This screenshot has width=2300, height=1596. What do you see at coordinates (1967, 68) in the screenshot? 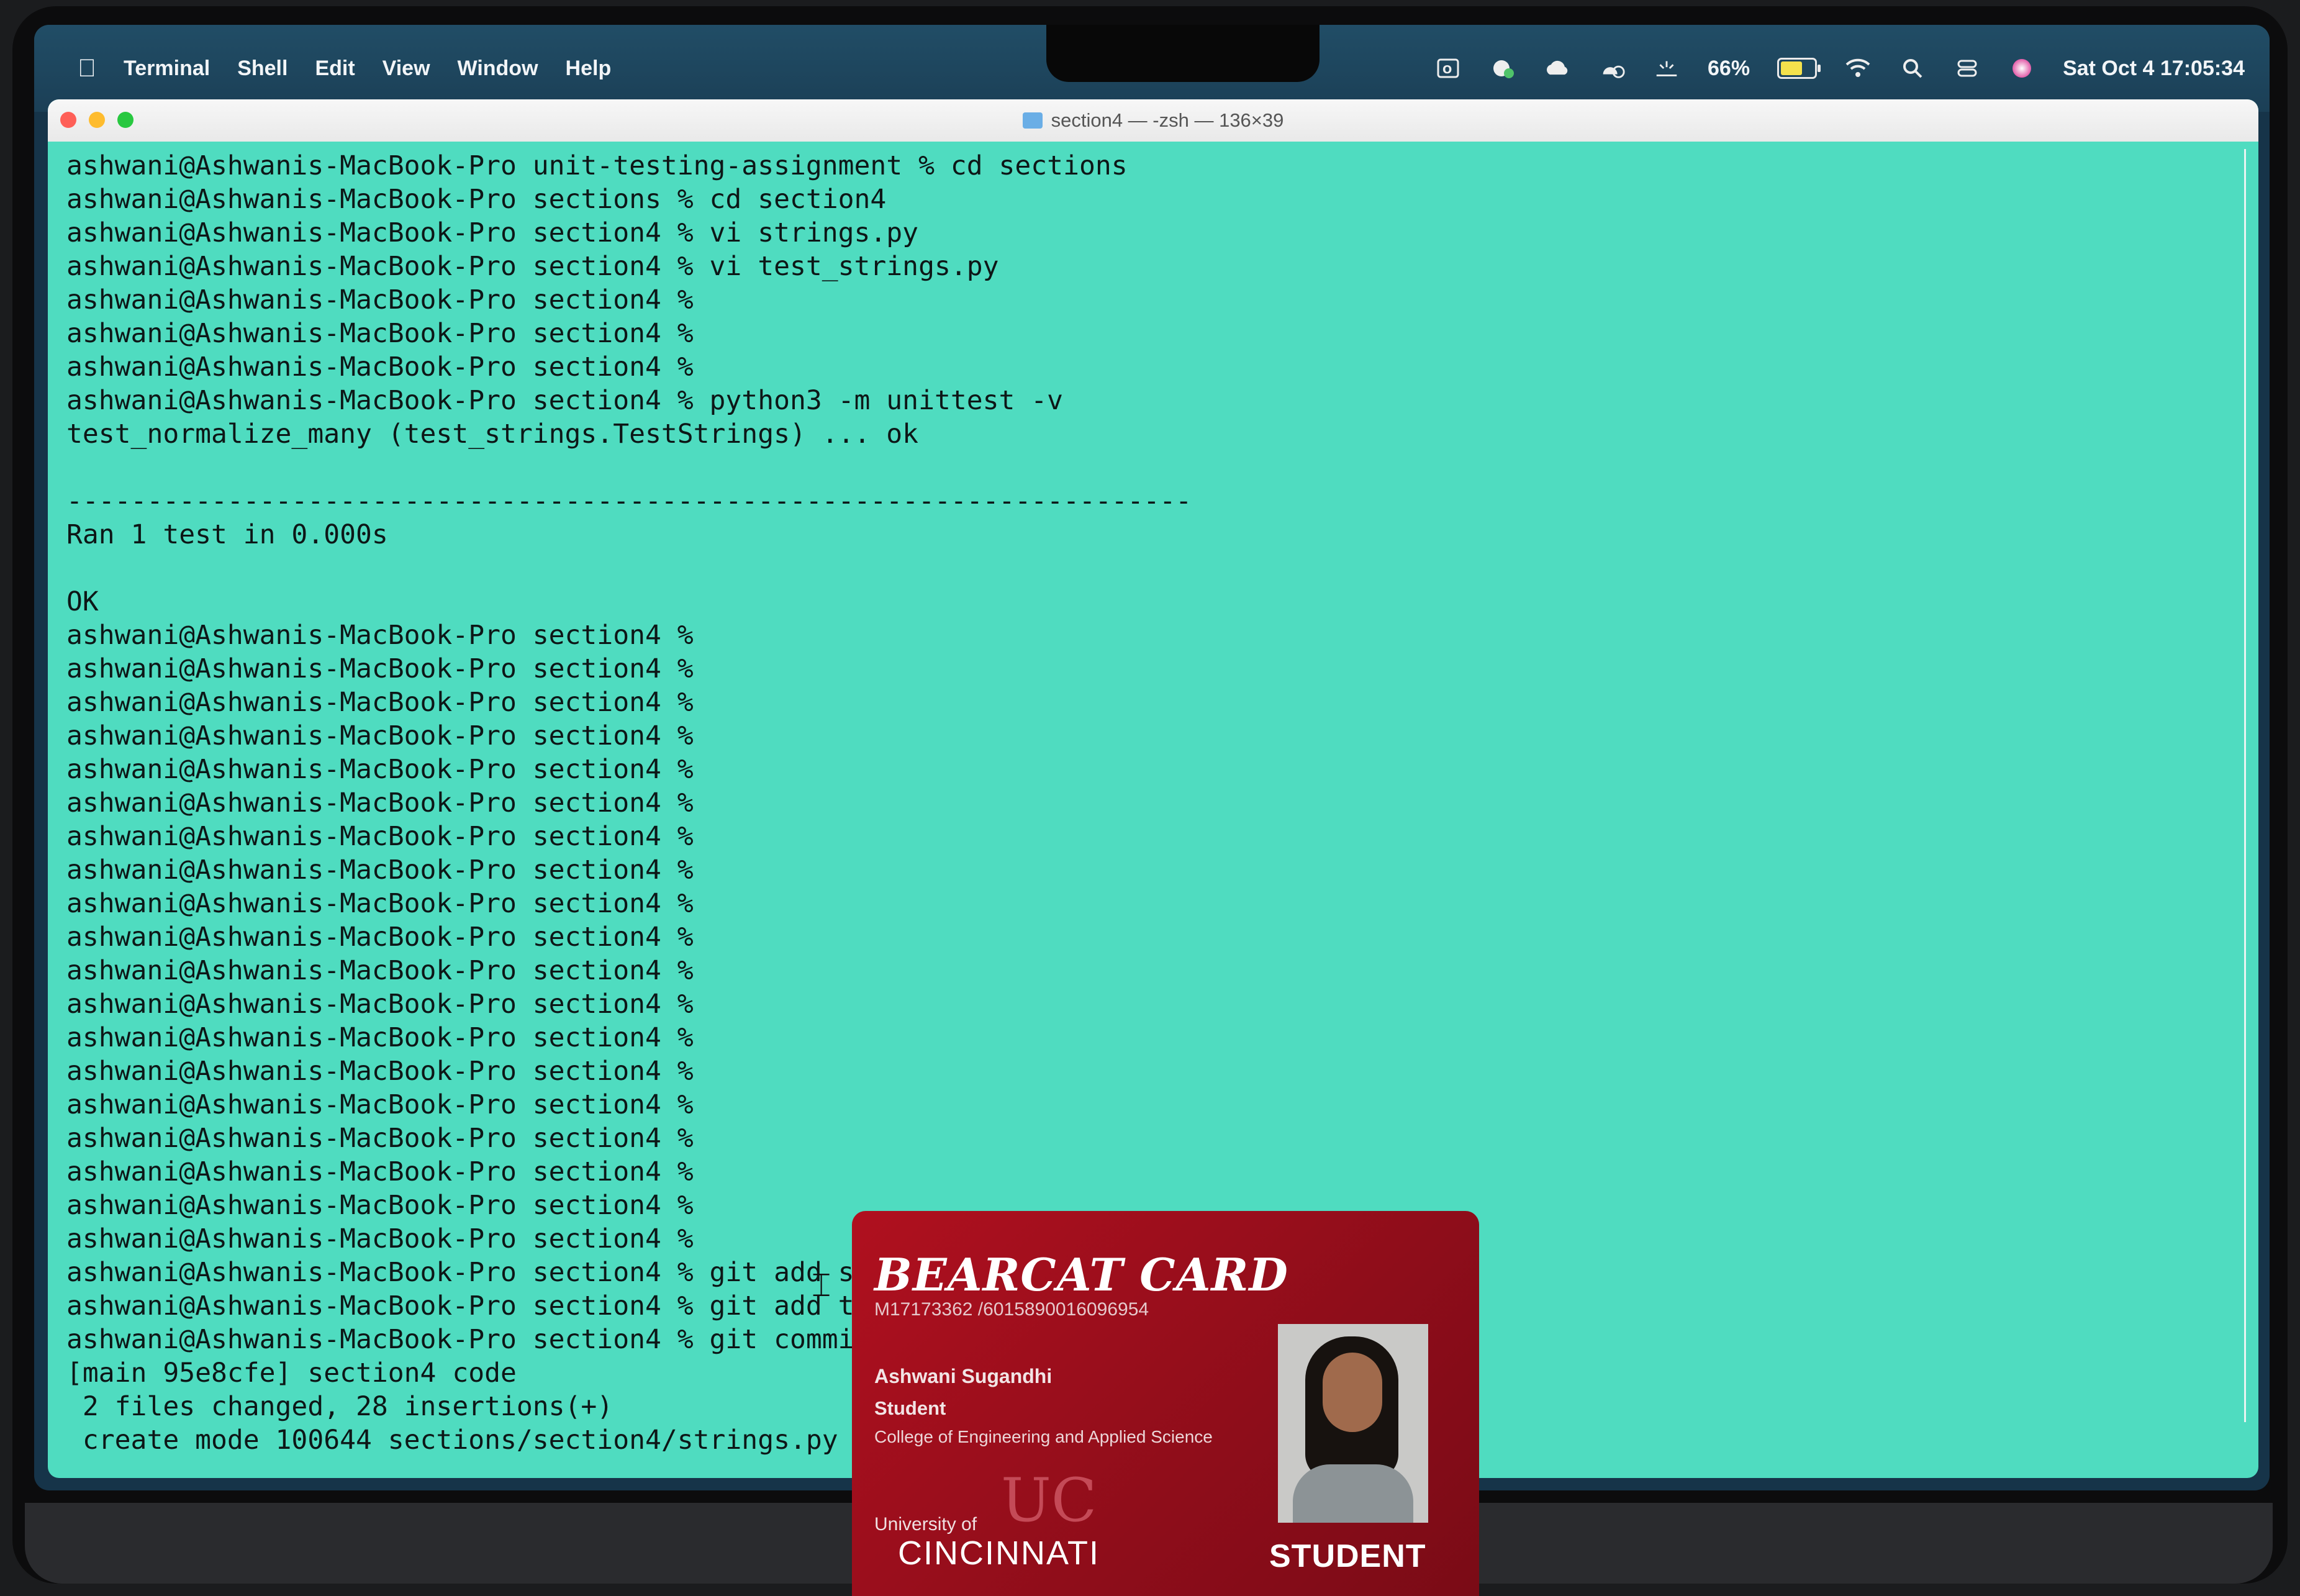
I see `control-center-icon` at bounding box center [1967, 68].